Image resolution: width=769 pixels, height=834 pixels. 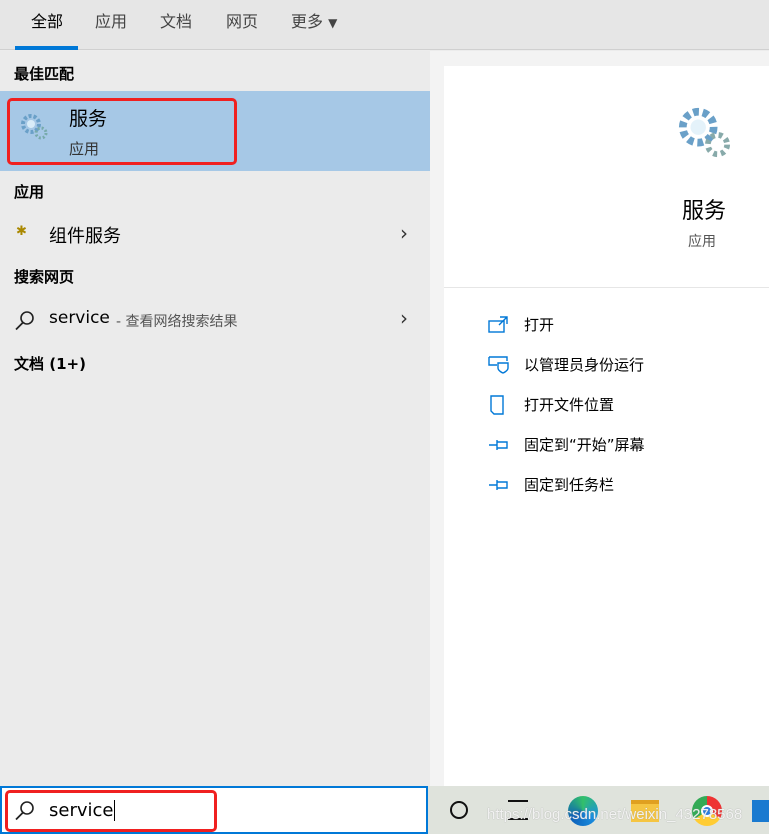 I want to click on action-label: 以管理员身份运行, so click(x=584, y=365).